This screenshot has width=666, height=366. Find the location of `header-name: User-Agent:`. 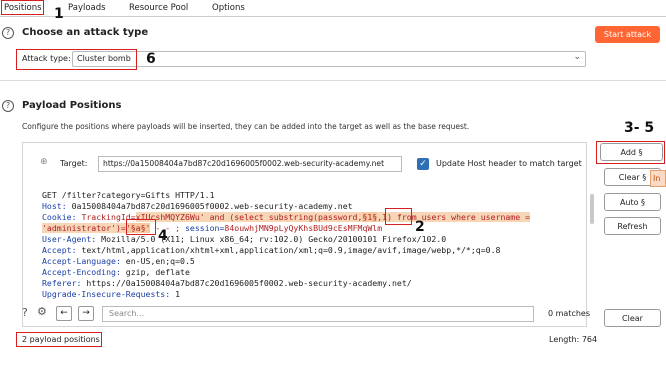

header-name: User-Agent: is located at coordinates (69, 239).